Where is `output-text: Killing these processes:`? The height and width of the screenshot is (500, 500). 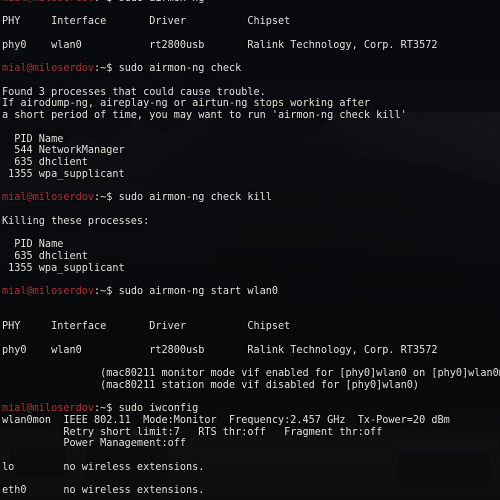
output-text: Killing these processes: is located at coordinates (76, 221).